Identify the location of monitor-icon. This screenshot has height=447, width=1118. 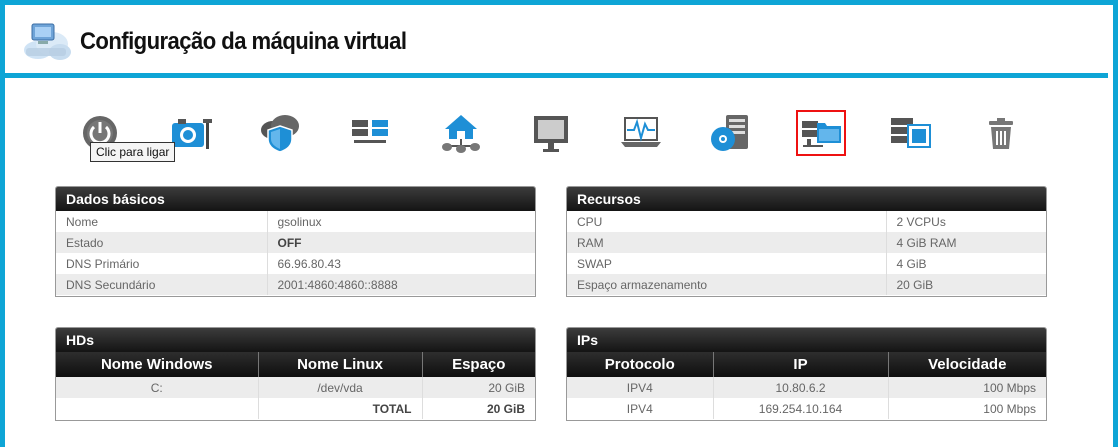
(551, 134).